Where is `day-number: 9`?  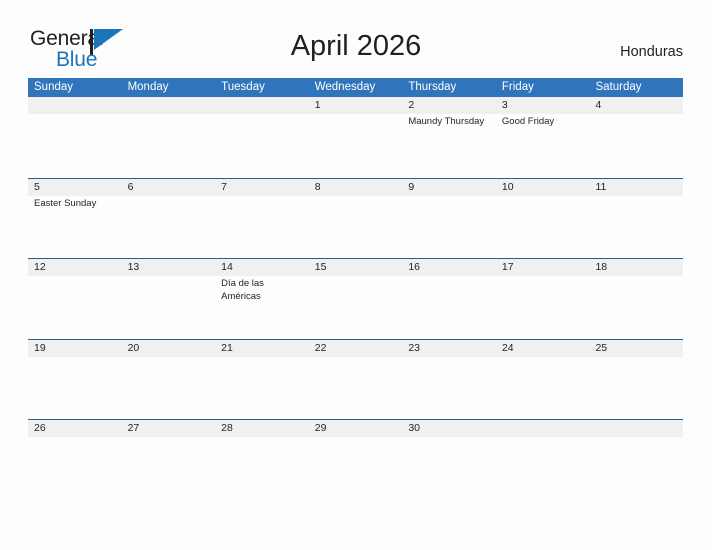 day-number: 9 is located at coordinates (449, 187).